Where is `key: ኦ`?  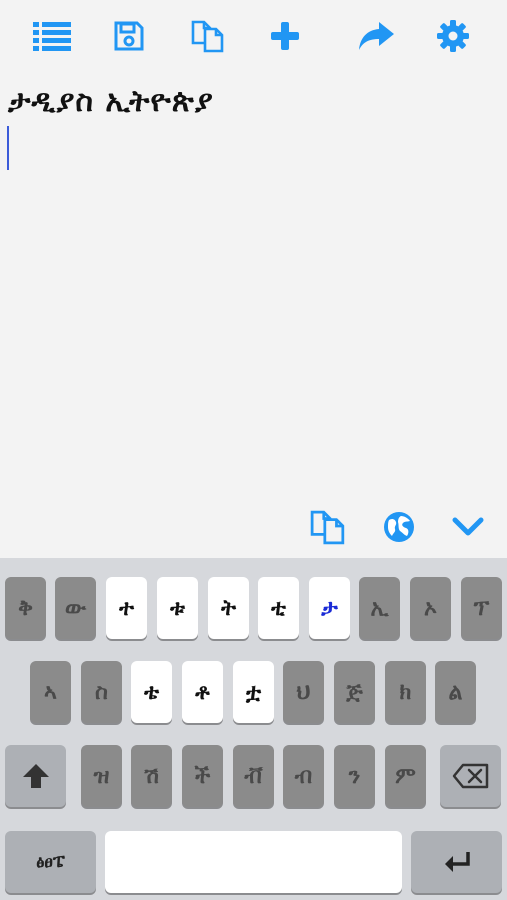
key: ኦ is located at coordinates (430, 608).